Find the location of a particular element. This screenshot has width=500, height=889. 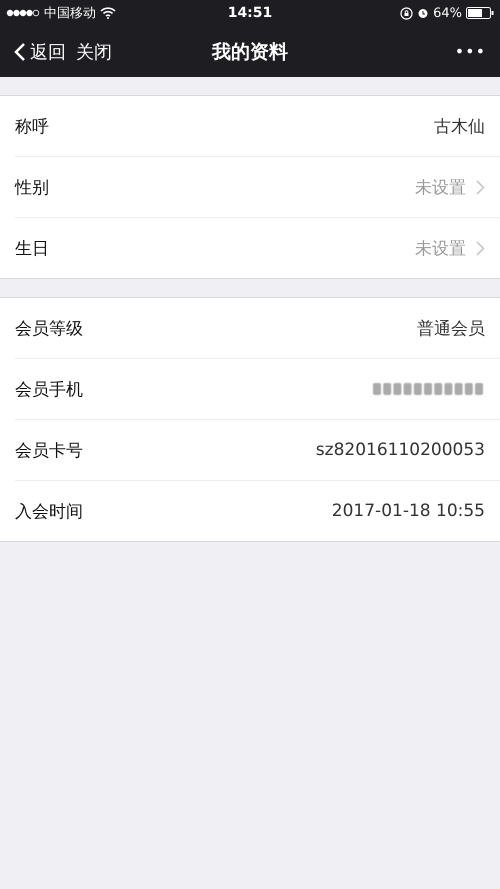

battery-percent: 64% is located at coordinates (447, 13).